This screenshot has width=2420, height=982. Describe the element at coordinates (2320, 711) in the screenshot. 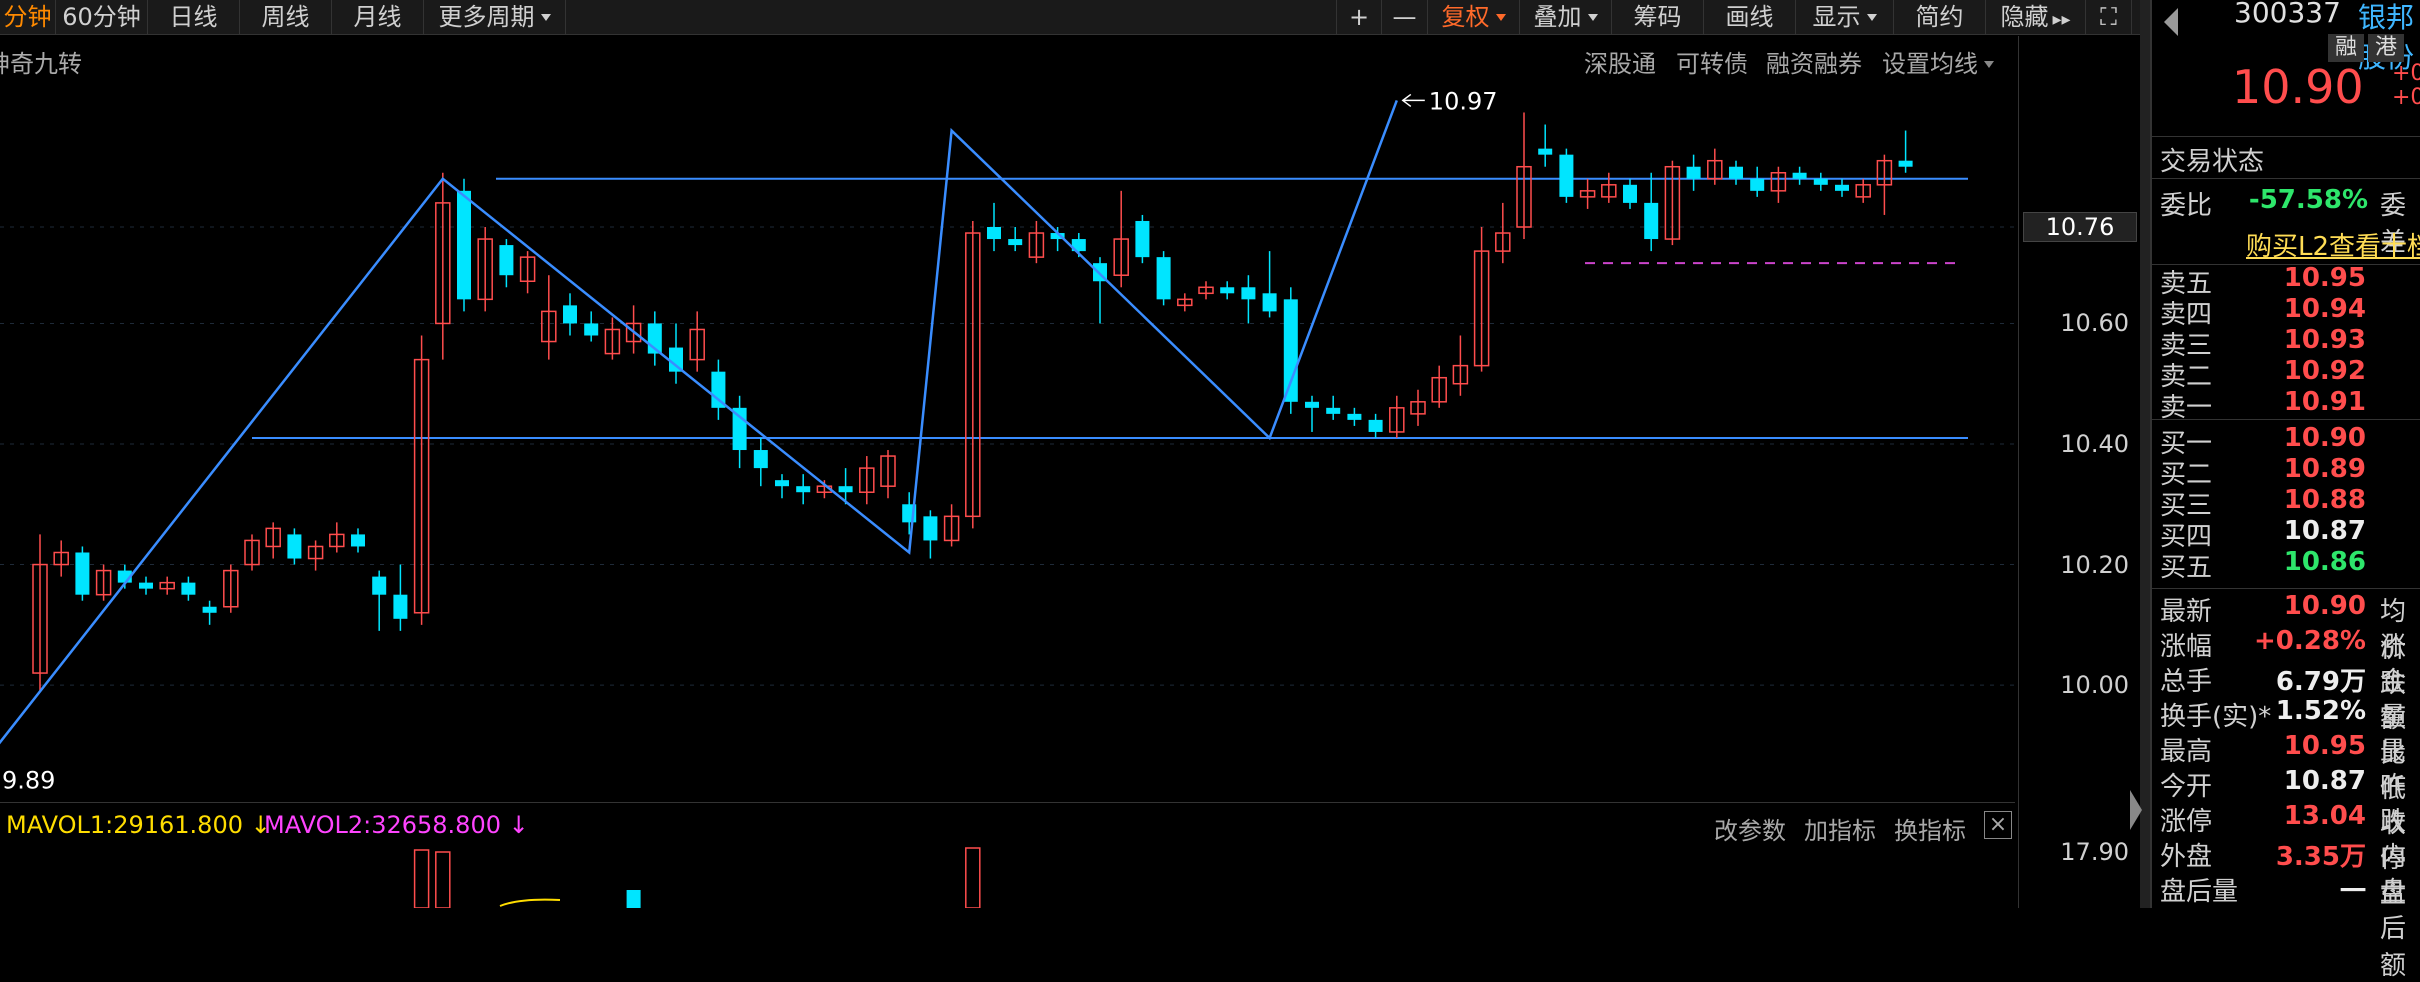

I see `stat-value: 1.52%` at that location.